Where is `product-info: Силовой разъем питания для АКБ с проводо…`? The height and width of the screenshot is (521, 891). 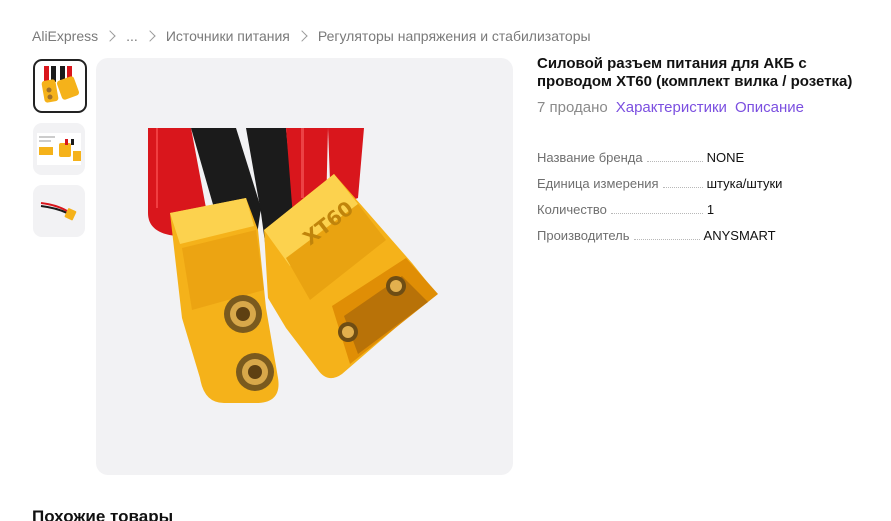
product-info: Силовой разъем питания для АКБ с проводо… is located at coordinates (707, 154).